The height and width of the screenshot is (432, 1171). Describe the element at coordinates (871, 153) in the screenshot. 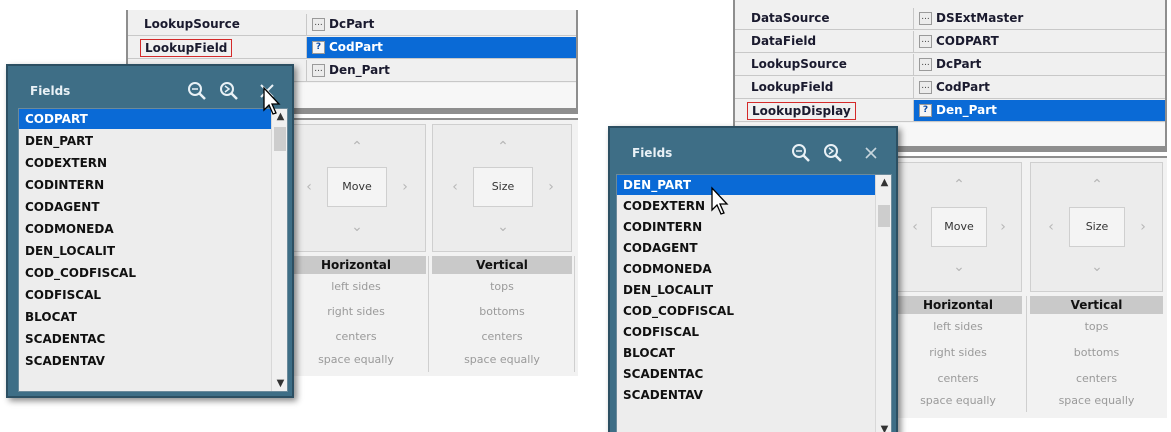

I see `close-icon` at that location.